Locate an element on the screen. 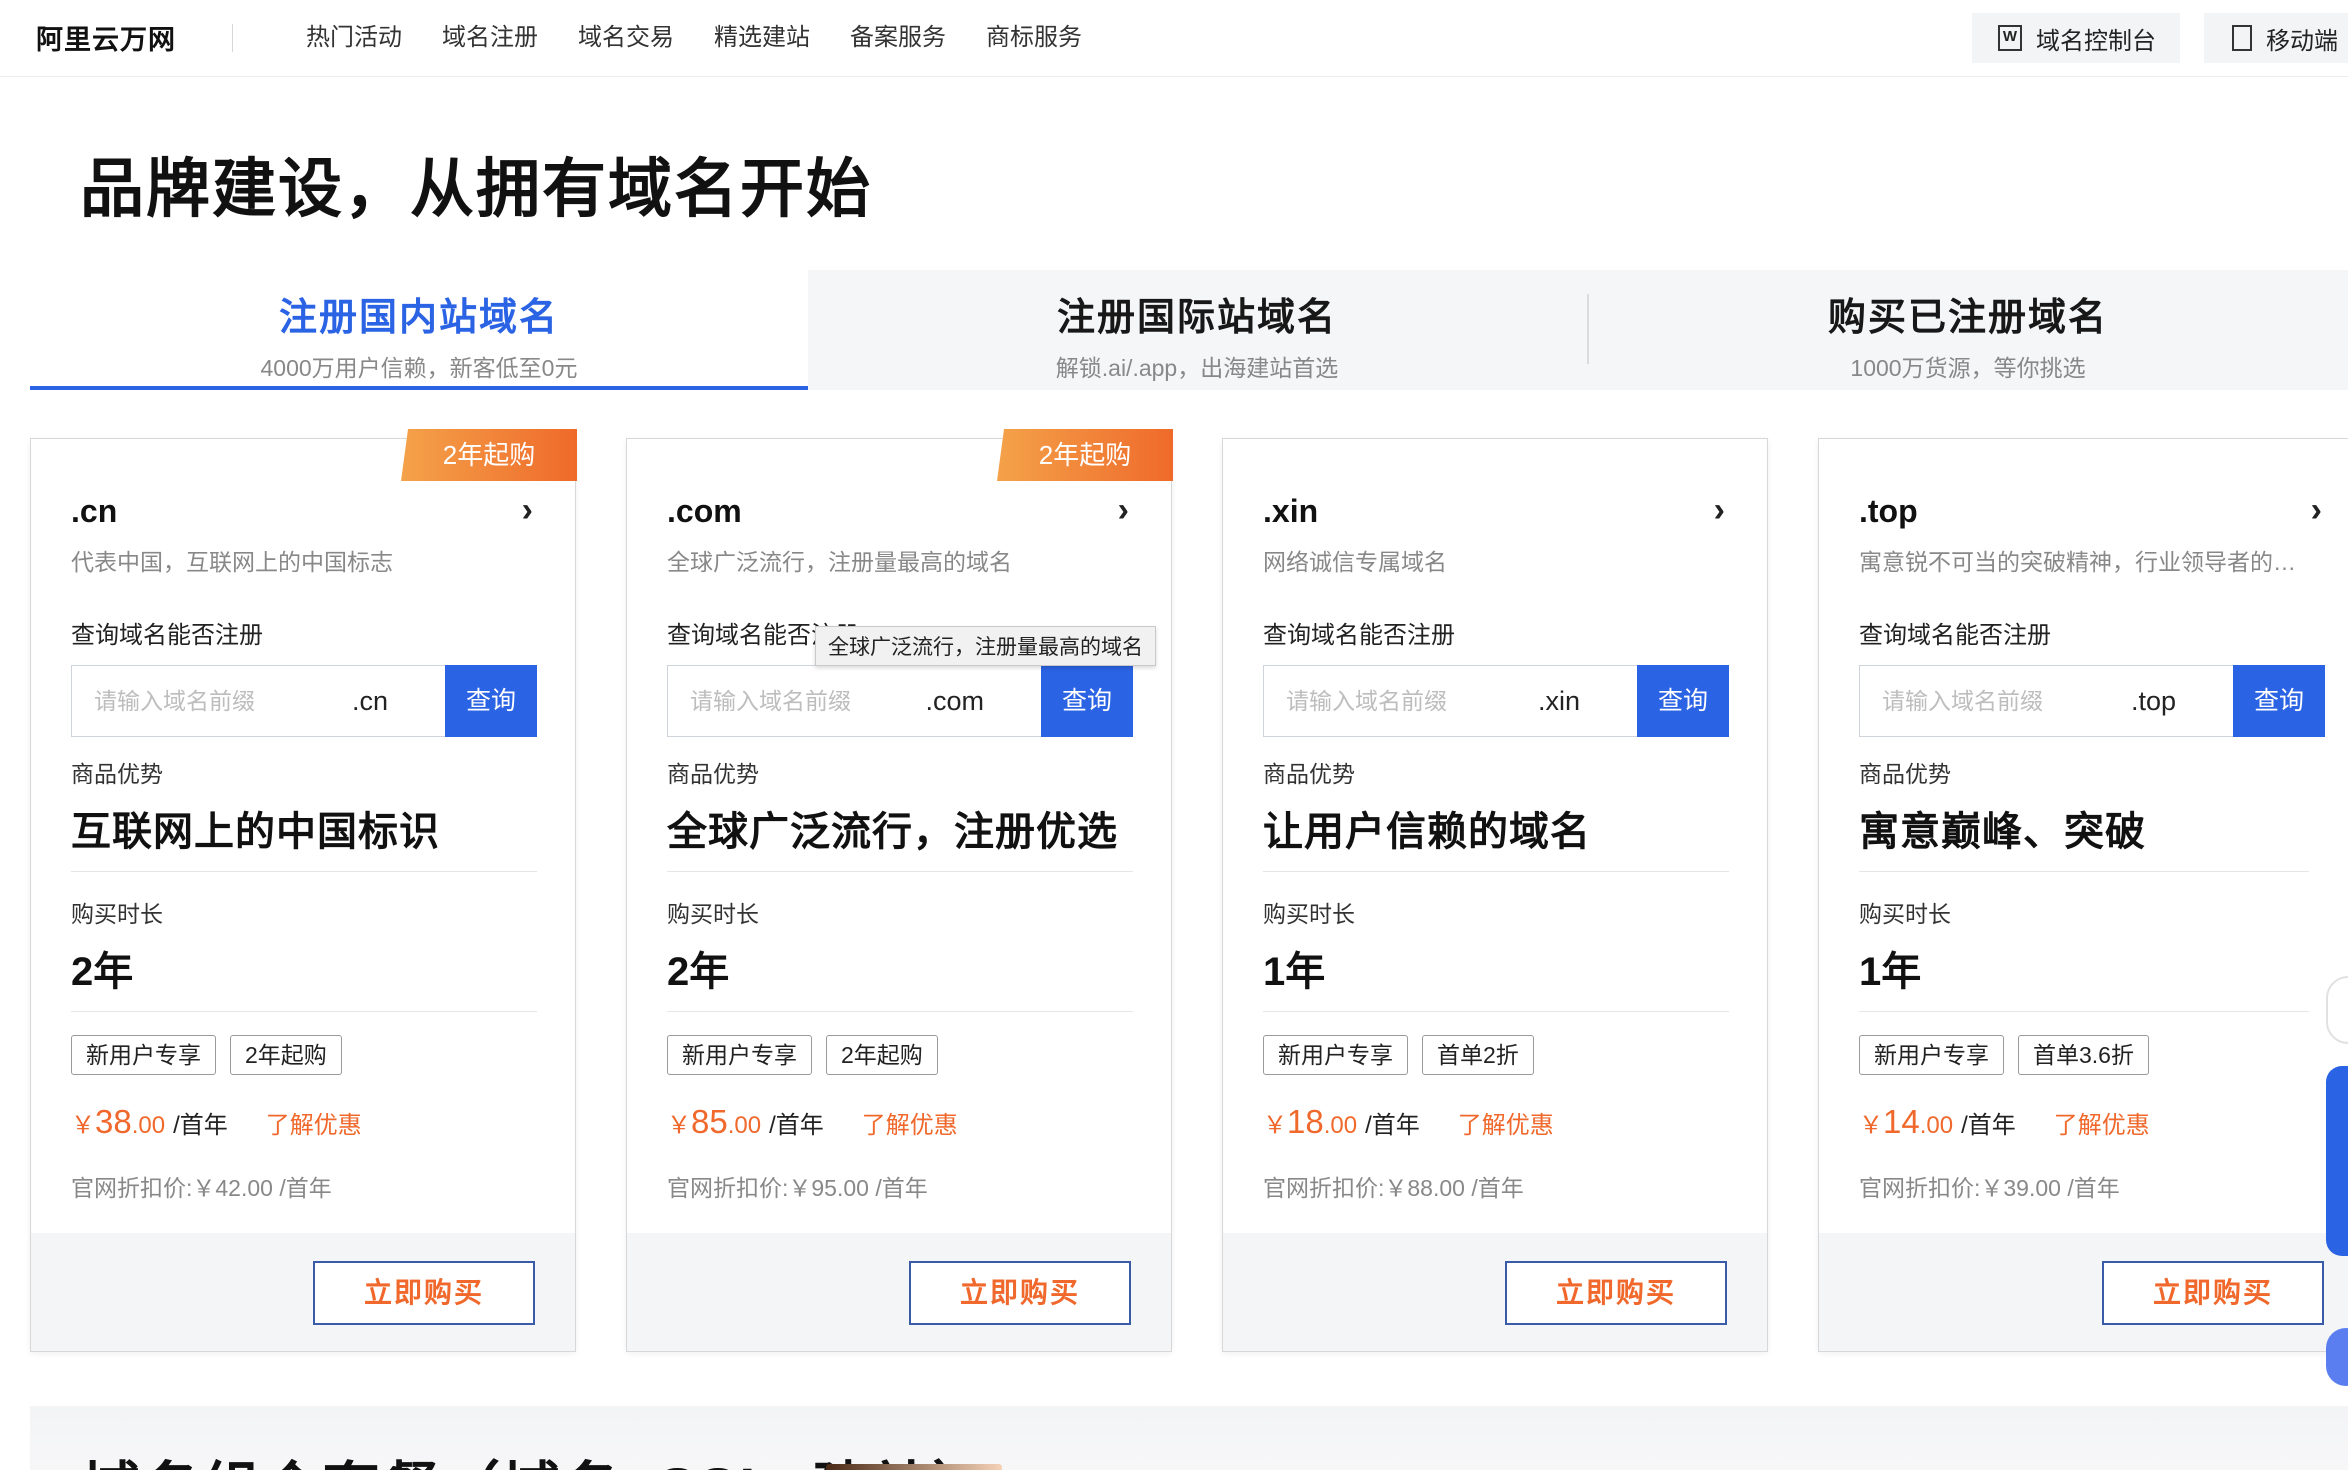 This screenshot has width=2348, height=1470. price-integer: 14 is located at coordinates (1901, 1121).